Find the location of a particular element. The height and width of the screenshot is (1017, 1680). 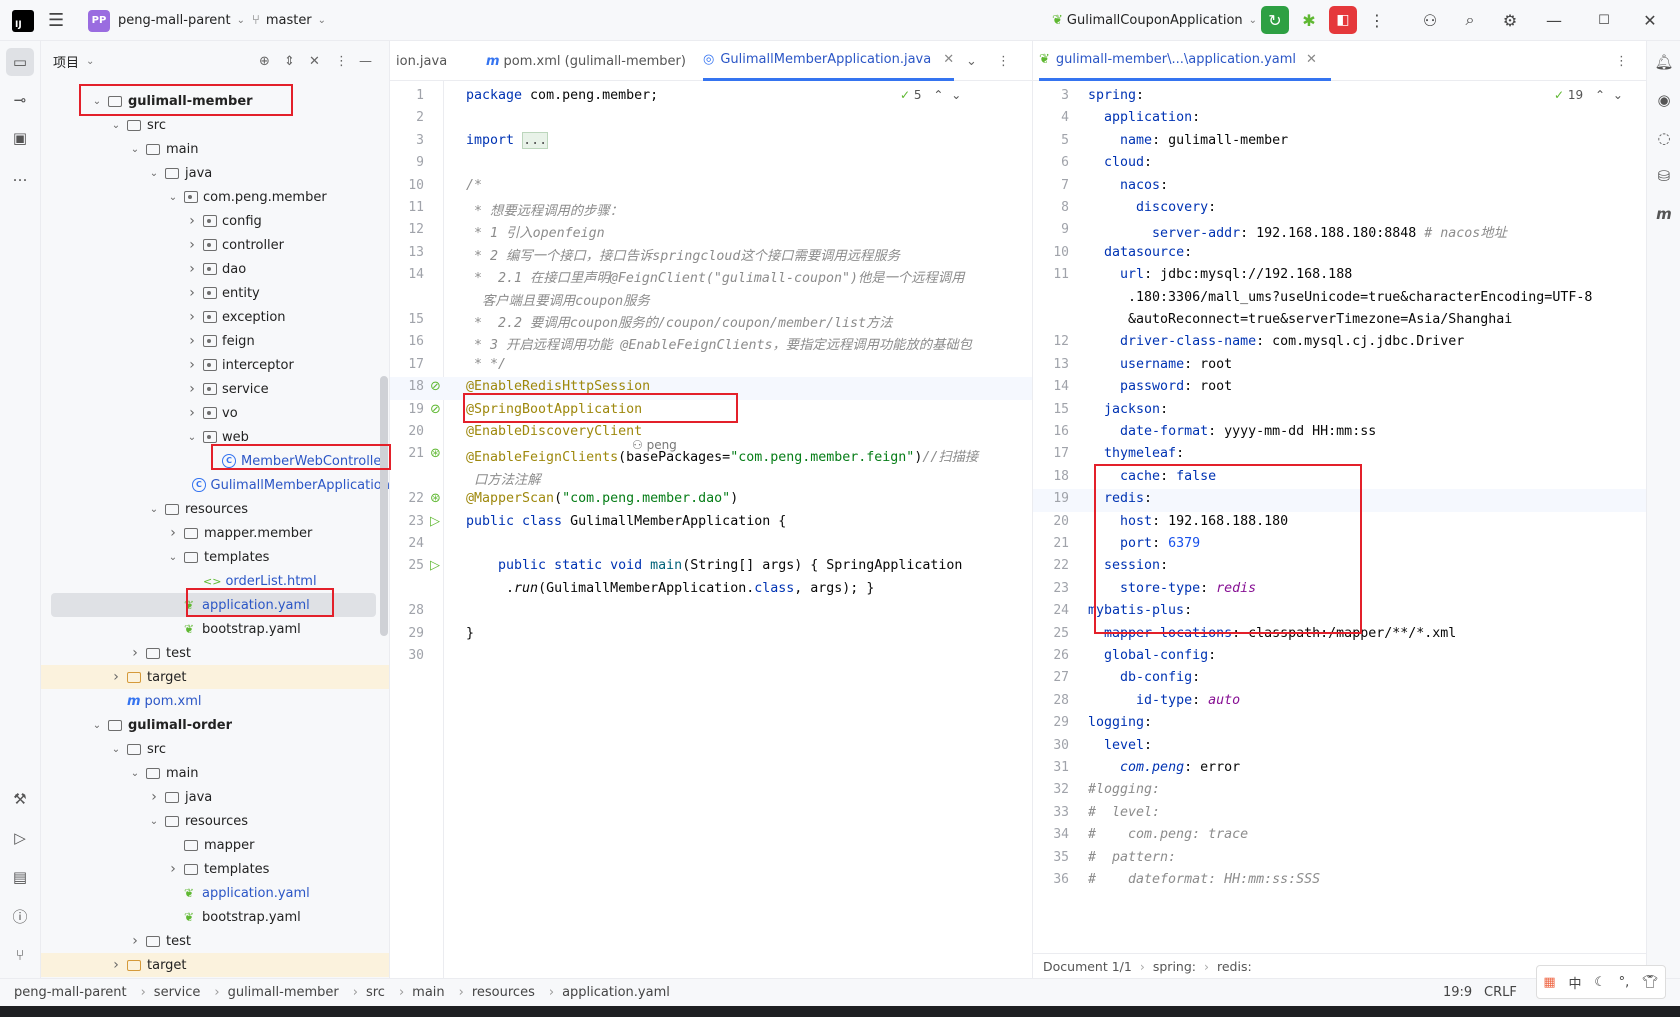

status-crumb: peng-mall-parent is located at coordinates (70, 992).